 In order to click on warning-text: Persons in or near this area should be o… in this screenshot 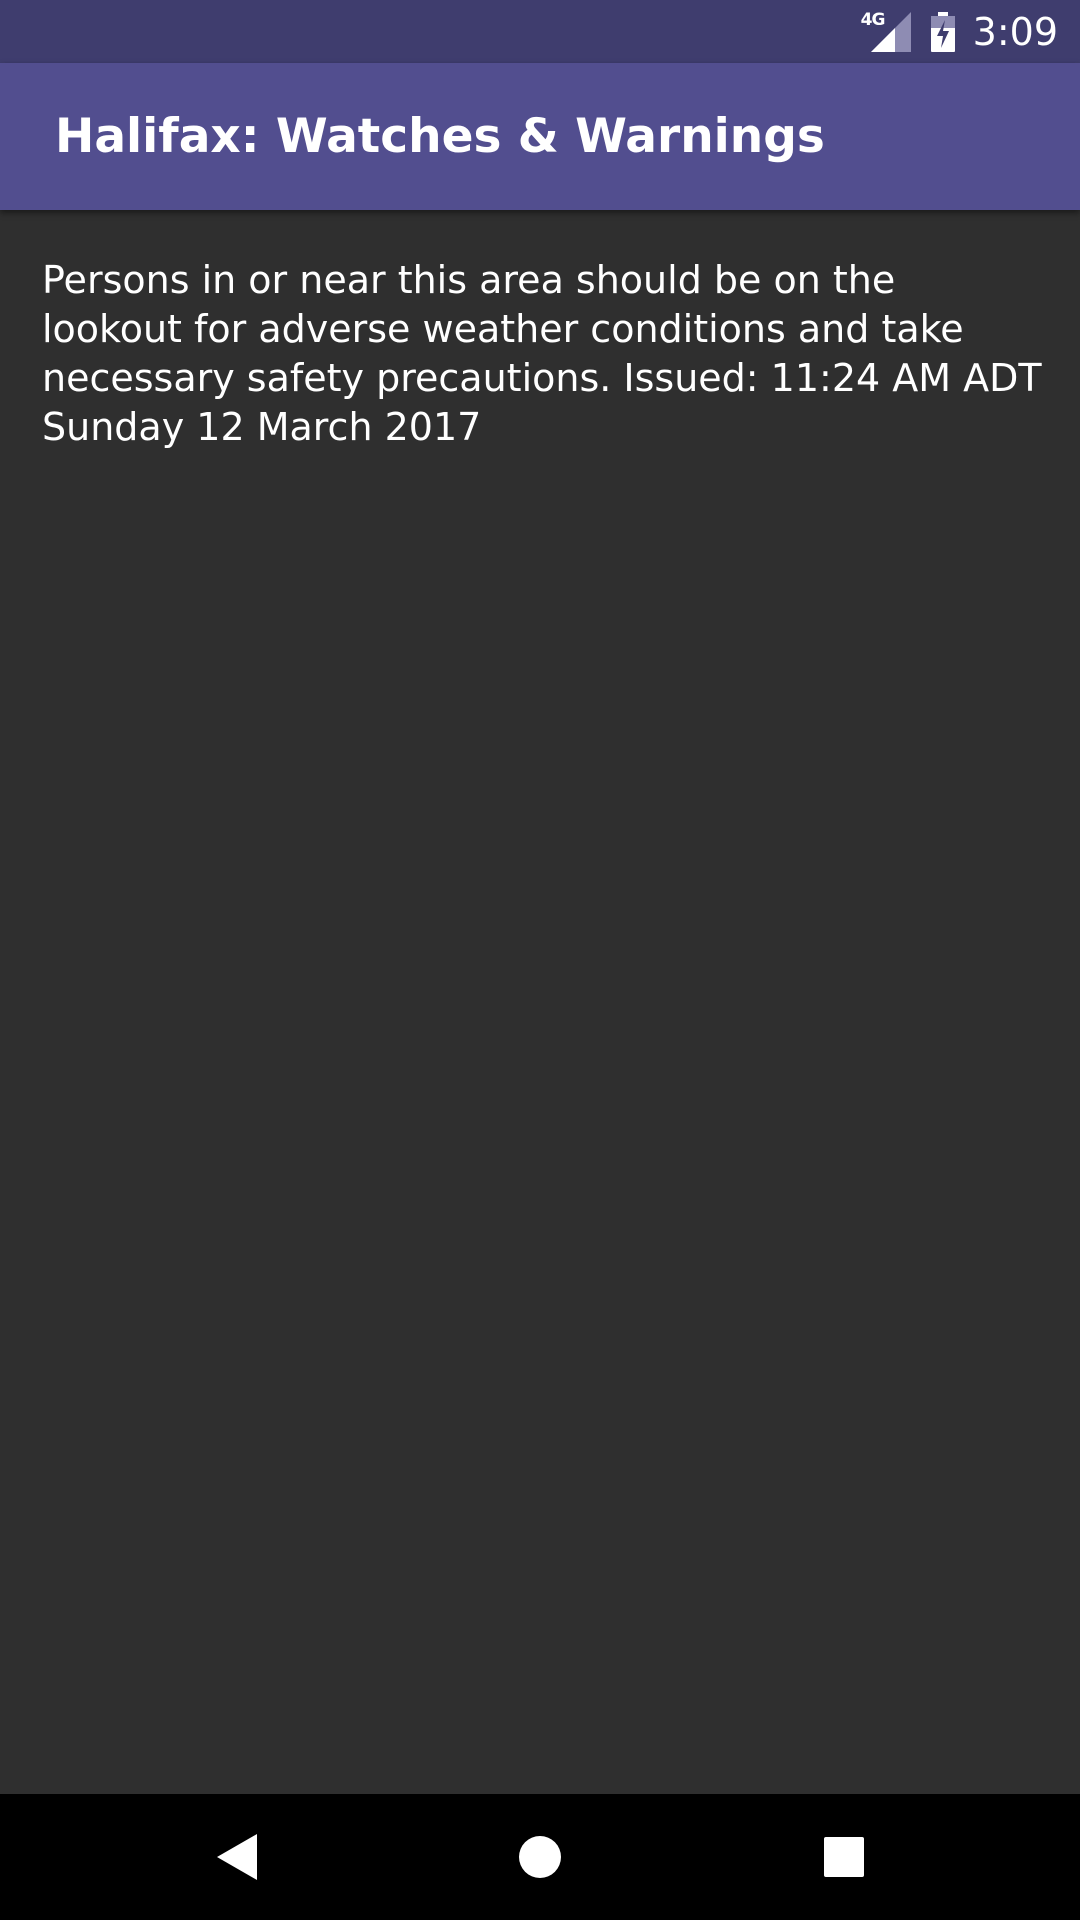, I will do `click(542, 353)`.